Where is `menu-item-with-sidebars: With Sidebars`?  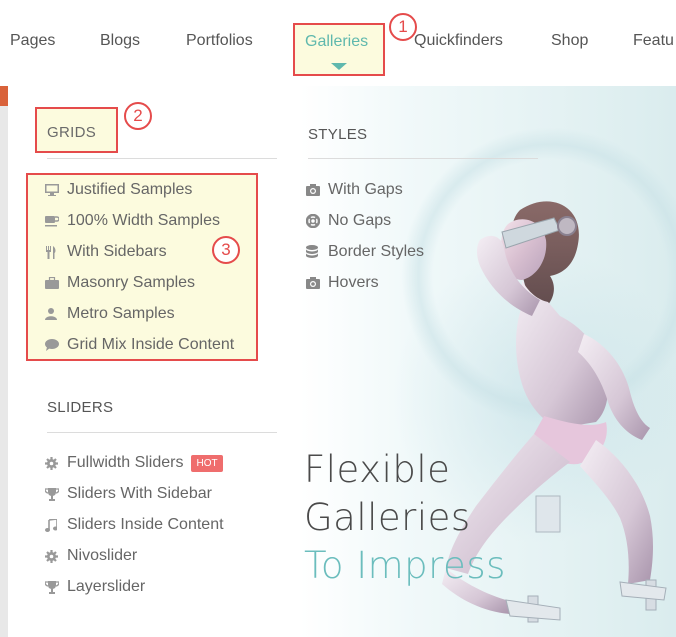
menu-item-with-sidebars: With Sidebars is located at coordinates (106, 252).